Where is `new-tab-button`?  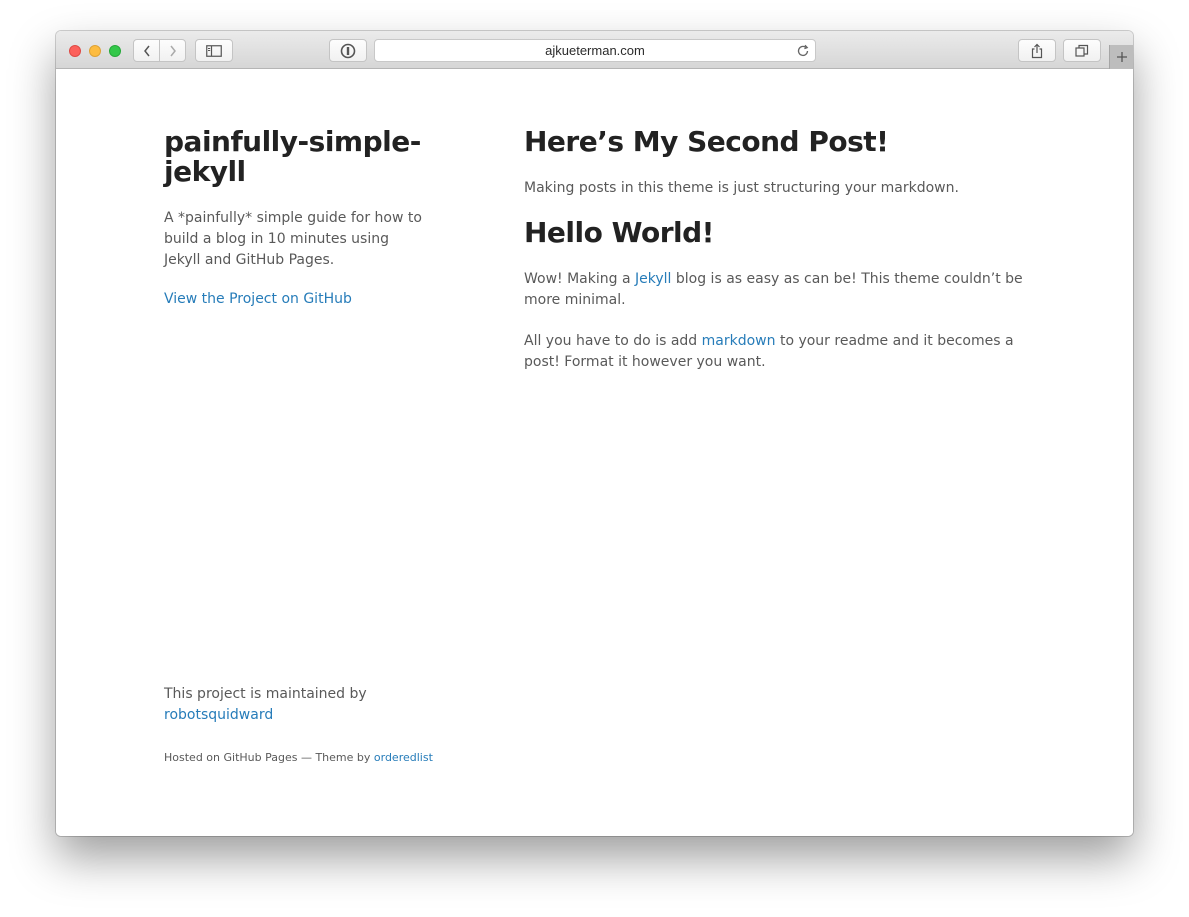
new-tab-button is located at coordinates (1121, 57).